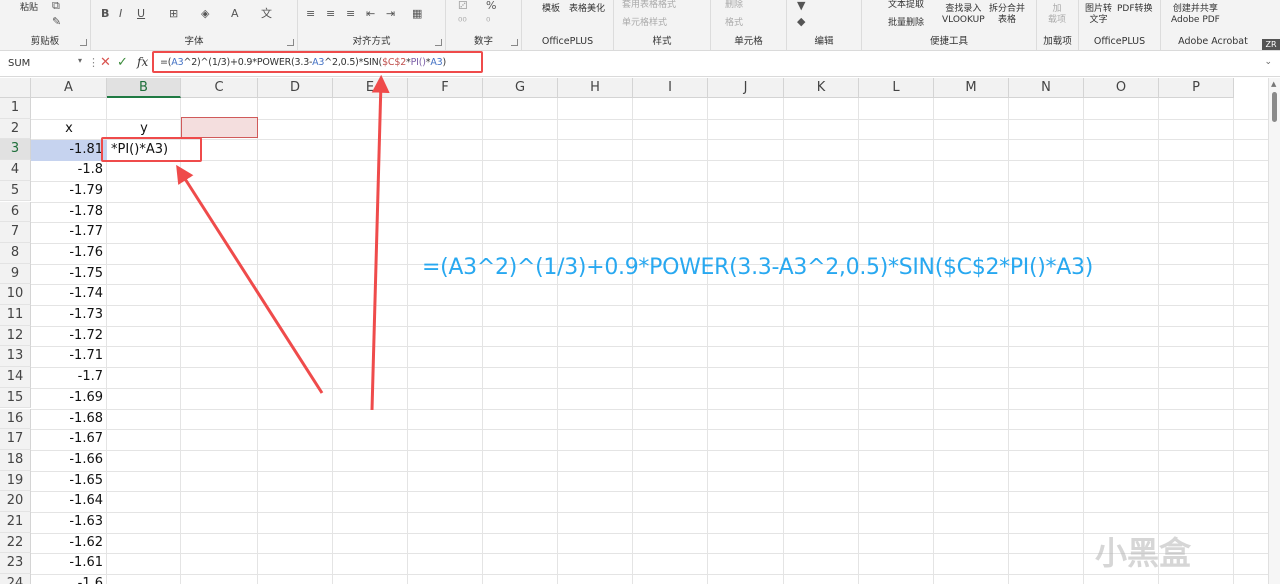 The height and width of the screenshot is (584, 1280). What do you see at coordinates (15, 274) in the screenshot?
I see `row-header-9: 9` at bounding box center [15, 274].